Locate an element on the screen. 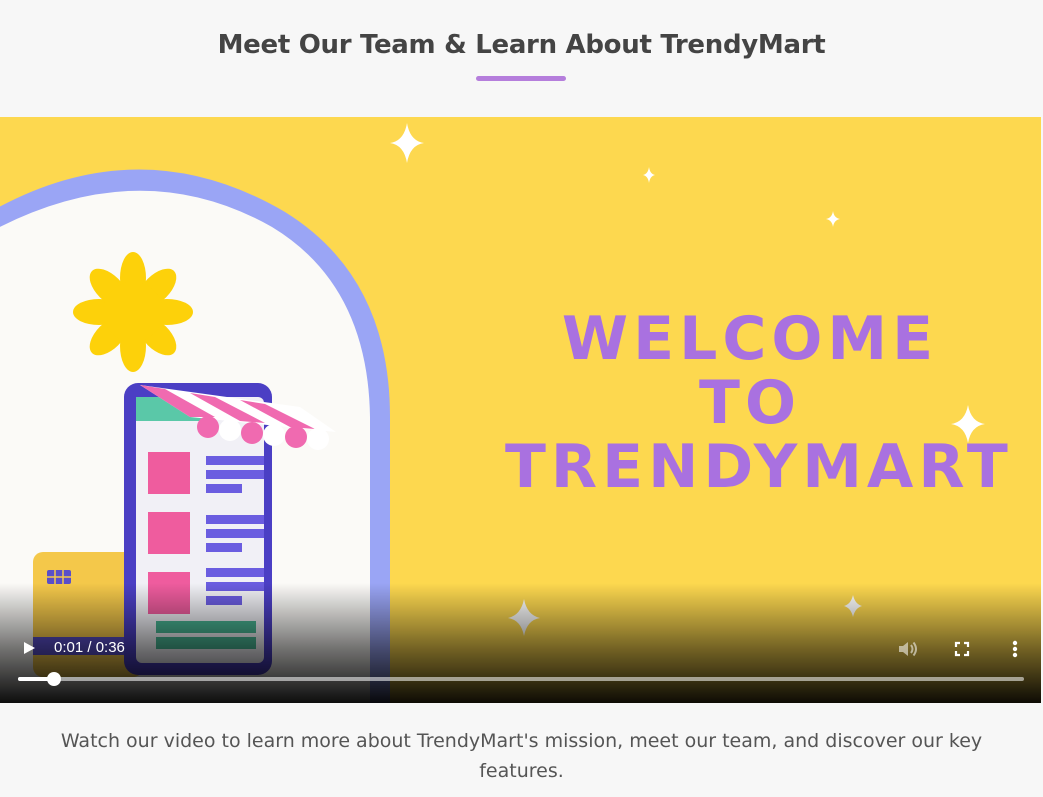 This screenshot has width=1043, height=797. progress-bar is located at coordinates (521, 679).